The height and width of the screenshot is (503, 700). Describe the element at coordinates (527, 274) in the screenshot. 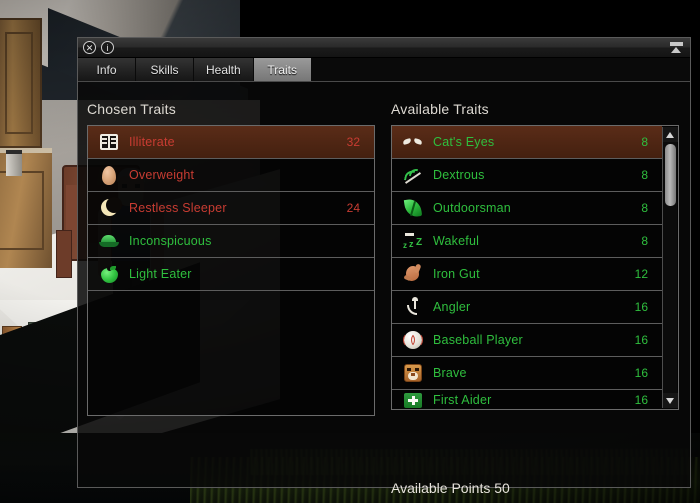

I see `available-trait-row: Iron Gut 12` at that location.